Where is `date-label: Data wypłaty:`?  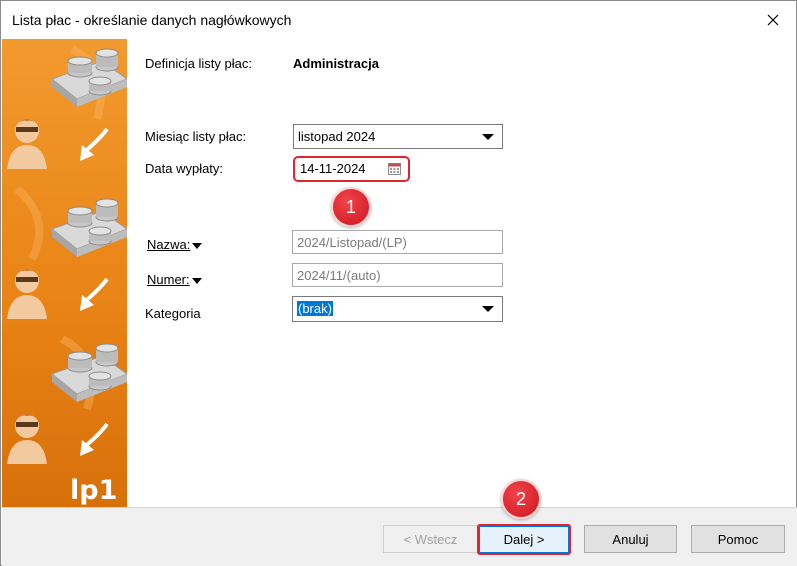 date-label: Data wypłaty: is located at coordinates (184, 168).